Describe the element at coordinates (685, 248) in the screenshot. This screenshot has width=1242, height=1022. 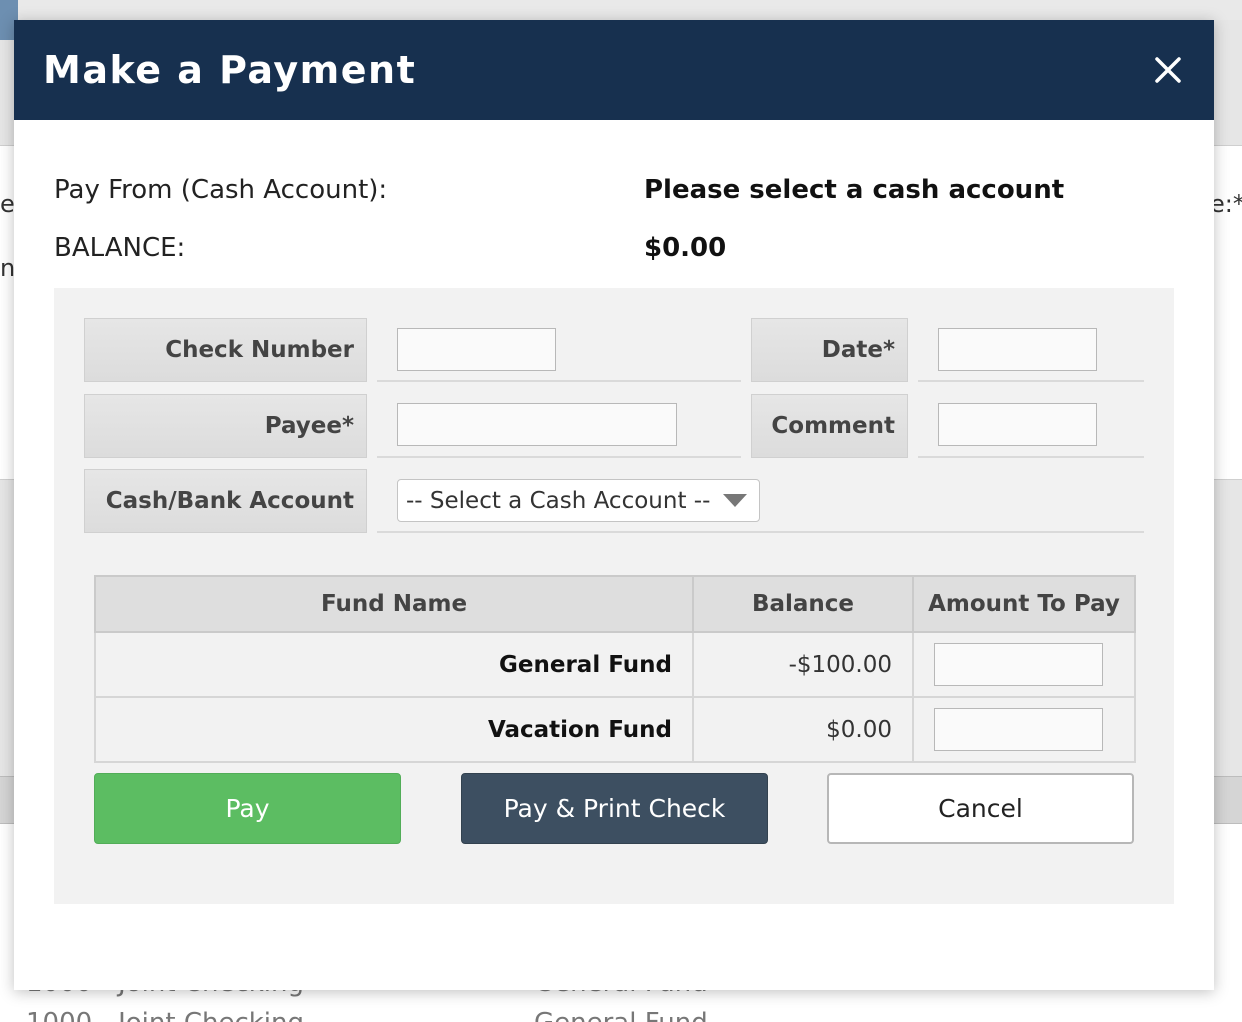
I see `balance-value: $0.00` at that location.